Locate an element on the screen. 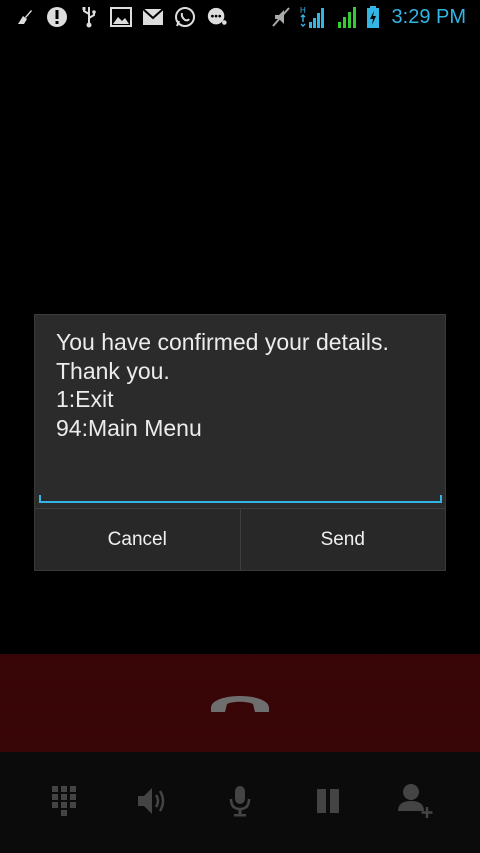 This screenshot has height=853, width=480. message-line: 1:Exit is located at coordinates (85, 399).